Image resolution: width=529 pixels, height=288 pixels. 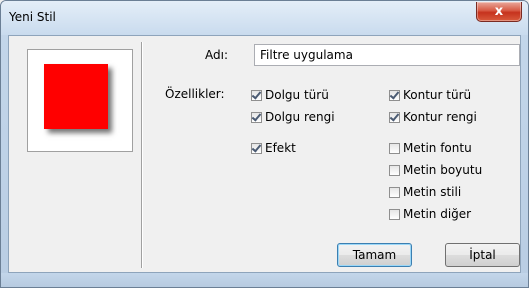 What do you see at coordinates (76, 96) in the screenshot?
I see `preview-swatch` at bounding box center [76, 96].